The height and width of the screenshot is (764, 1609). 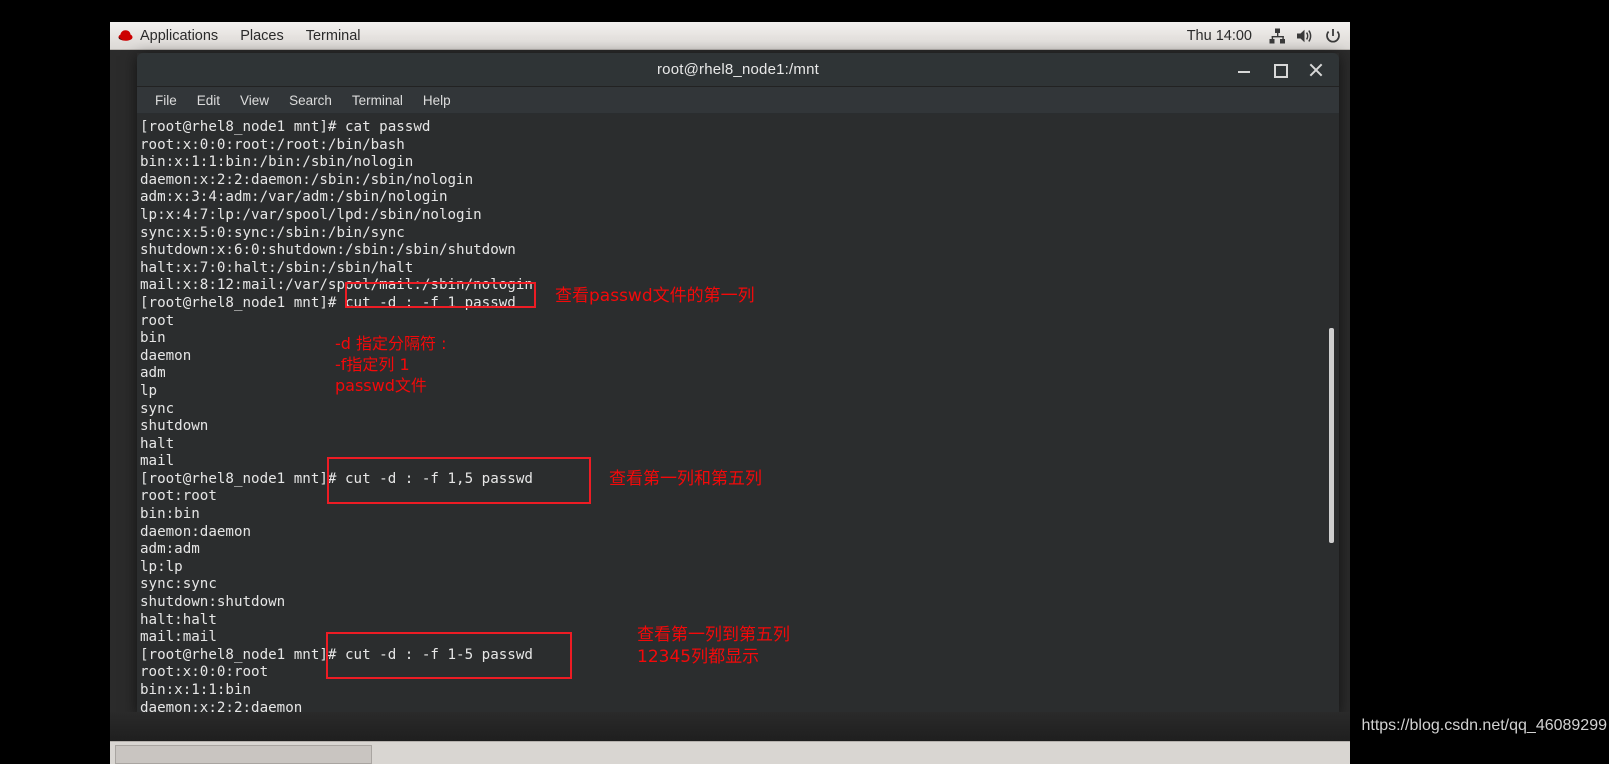 What do you see at coordinates (372, 364) in the screenshot?
I see `annotation-note-field: -f指定列 1` at bounding box center [372, 364].